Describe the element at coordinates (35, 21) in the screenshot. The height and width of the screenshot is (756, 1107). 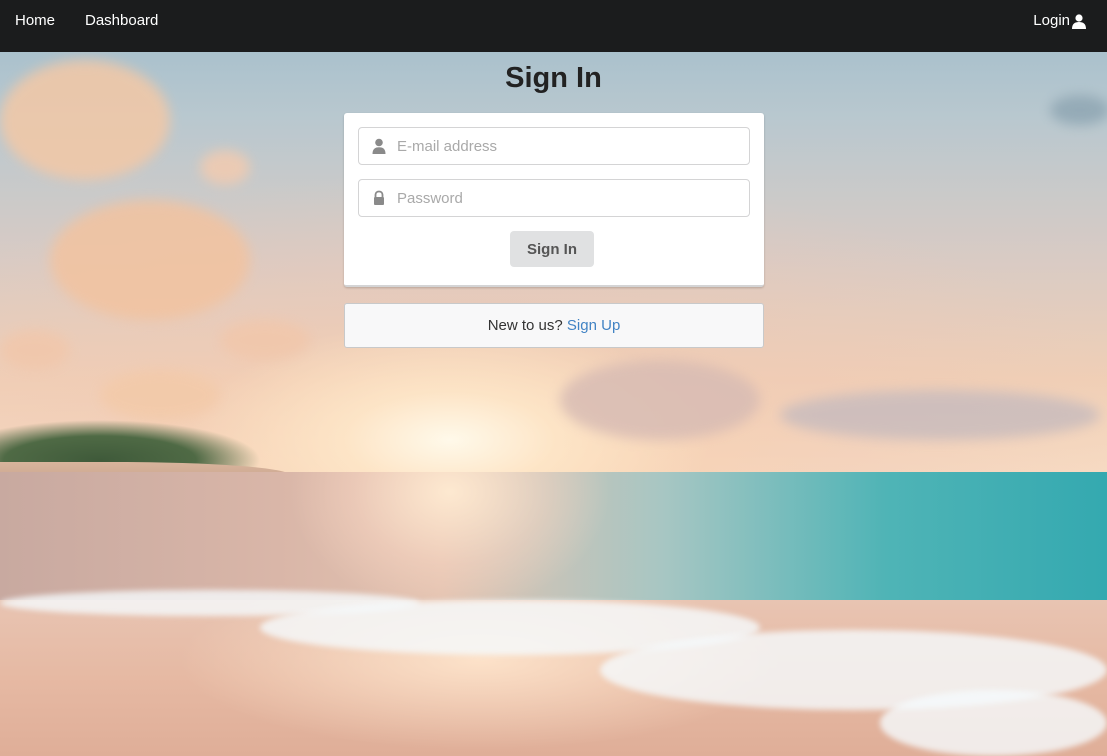
I see `nav-home-link: Home` at that location.